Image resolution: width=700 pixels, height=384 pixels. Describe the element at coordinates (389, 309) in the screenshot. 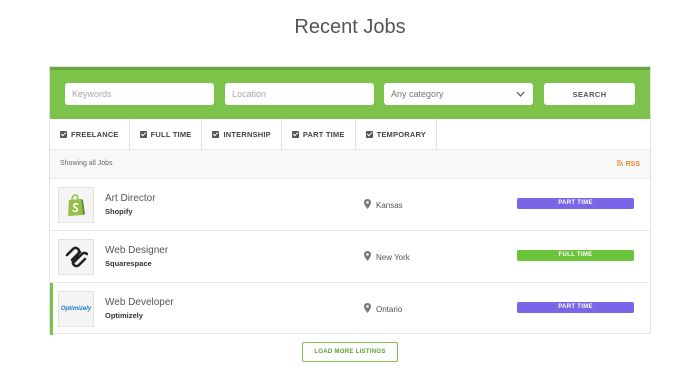

I see `location-text: Ontario` at that location.